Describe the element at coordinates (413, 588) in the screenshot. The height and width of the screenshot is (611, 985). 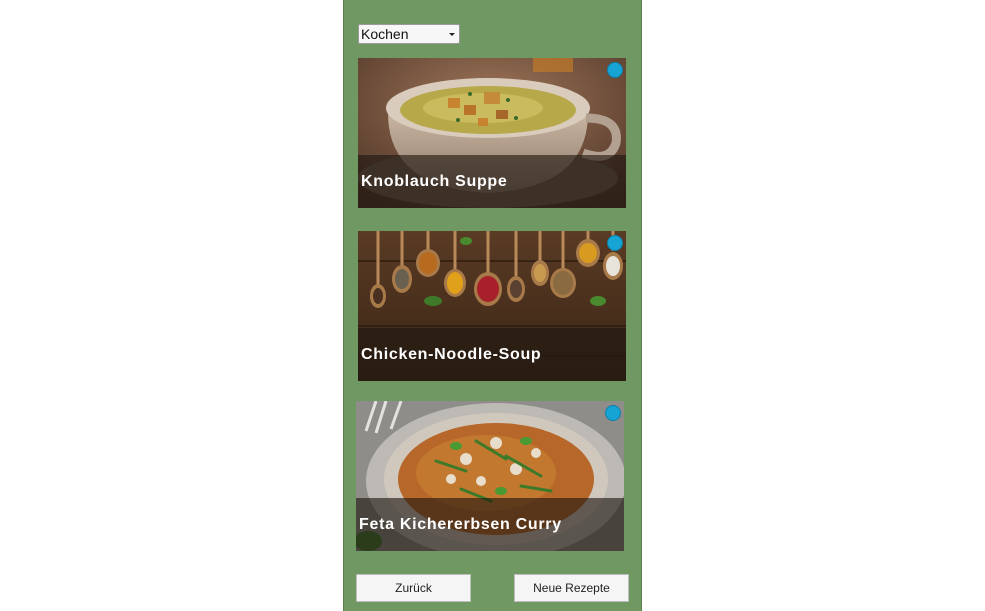
I see `back-button: Zurück` at that location.